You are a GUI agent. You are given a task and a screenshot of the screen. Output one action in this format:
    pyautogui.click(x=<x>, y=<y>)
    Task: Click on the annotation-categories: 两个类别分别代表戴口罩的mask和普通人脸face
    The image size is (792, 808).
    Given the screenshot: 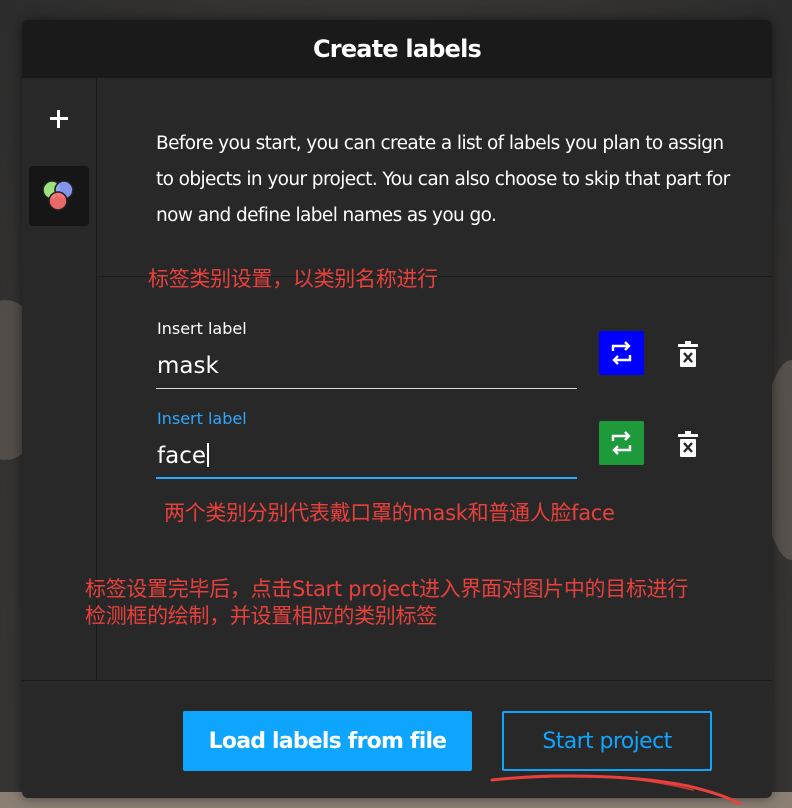 What is the action you would take?
    pyautogui.click(x=389, y=513)
    